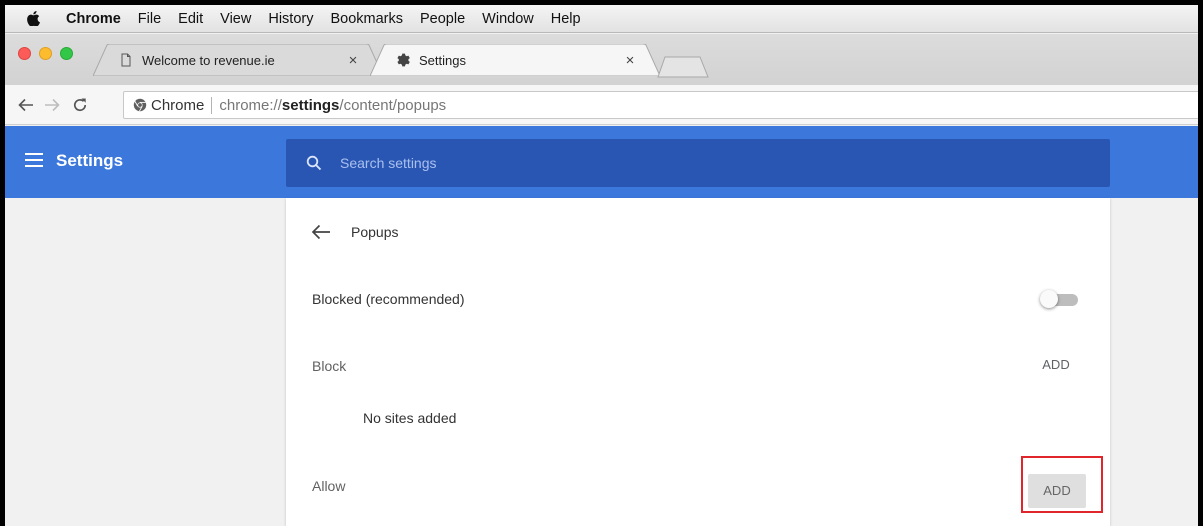  I want to click on highlight-box, so click(1062, 484).